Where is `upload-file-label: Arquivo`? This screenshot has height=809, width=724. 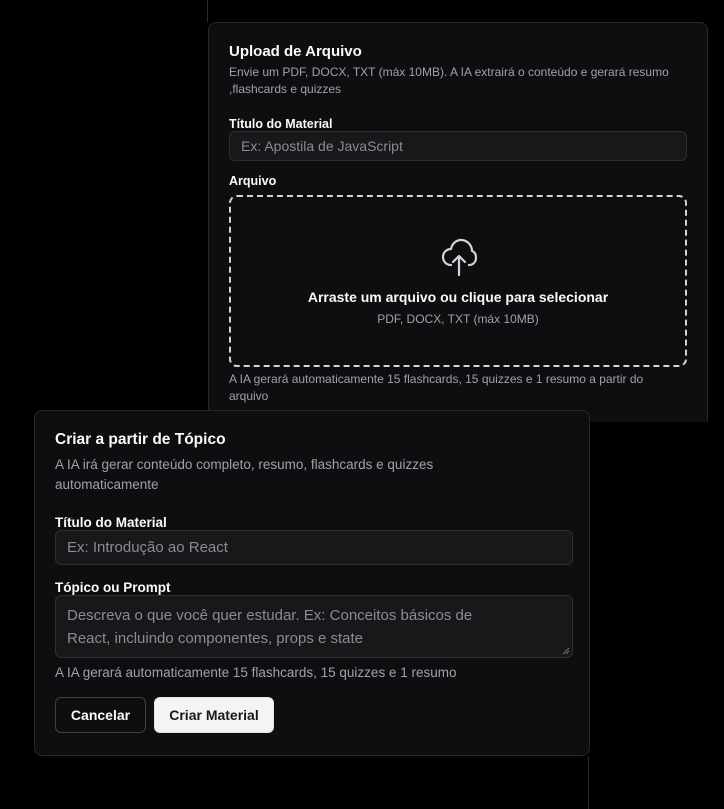
upload-file-label: Arquivo is located at coordinates (253, 181).